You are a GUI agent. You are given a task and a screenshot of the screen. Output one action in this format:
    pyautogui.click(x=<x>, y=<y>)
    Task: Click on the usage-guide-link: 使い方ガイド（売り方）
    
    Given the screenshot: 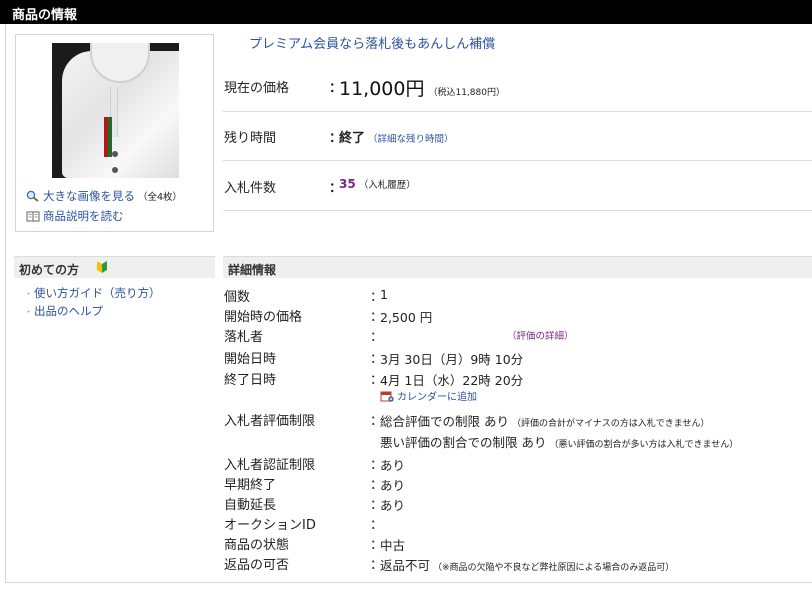 What is the action you would take?
    pyautogui.click(x=92, y=293)
    